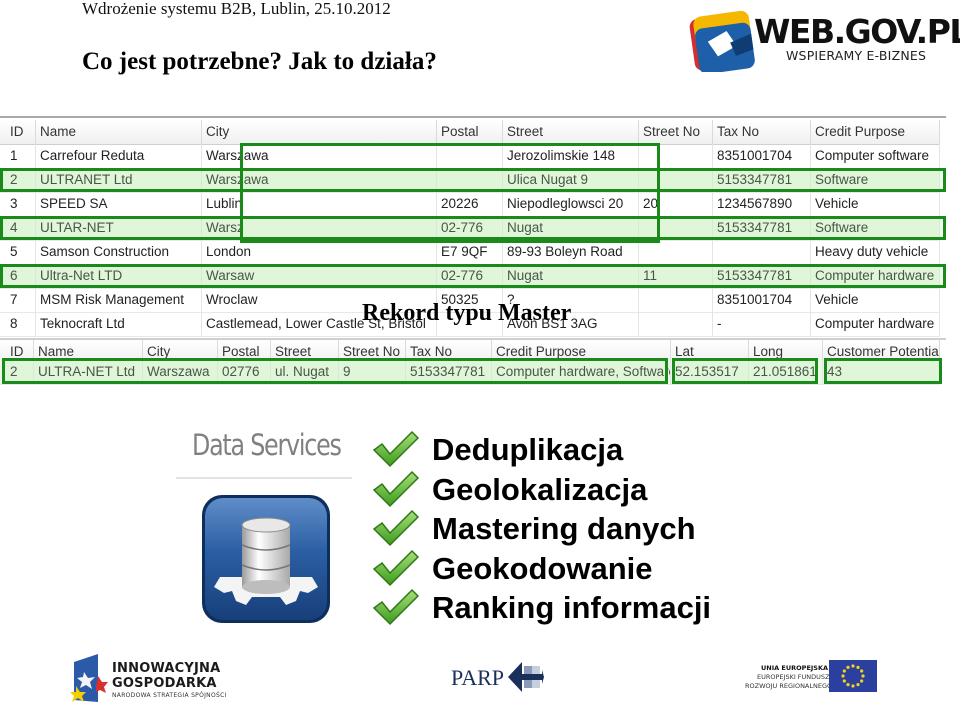 The height and width of the screenshot is (705, 960). What do you see at coordinates (18, 276) in the screenshot?
I see `table-cell: 6` at bounding box center [18, 276].